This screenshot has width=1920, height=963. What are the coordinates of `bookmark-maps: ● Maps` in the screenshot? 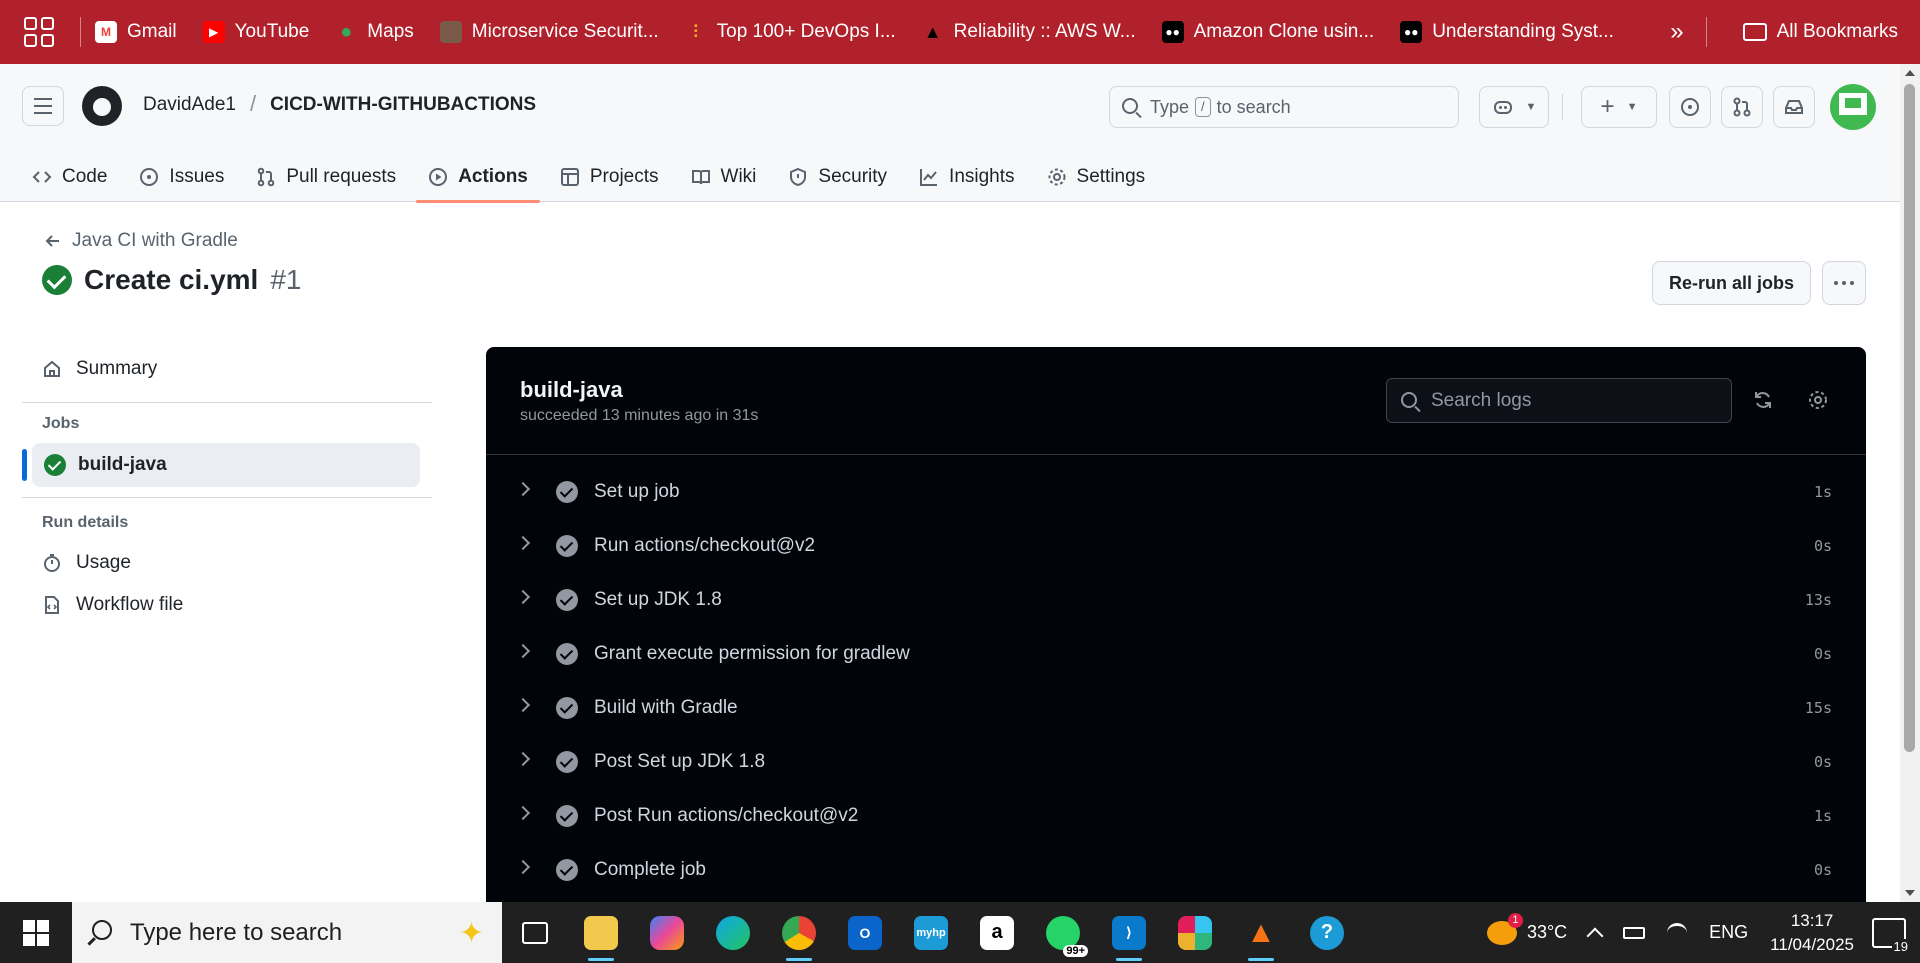 It's located at (374, 31).